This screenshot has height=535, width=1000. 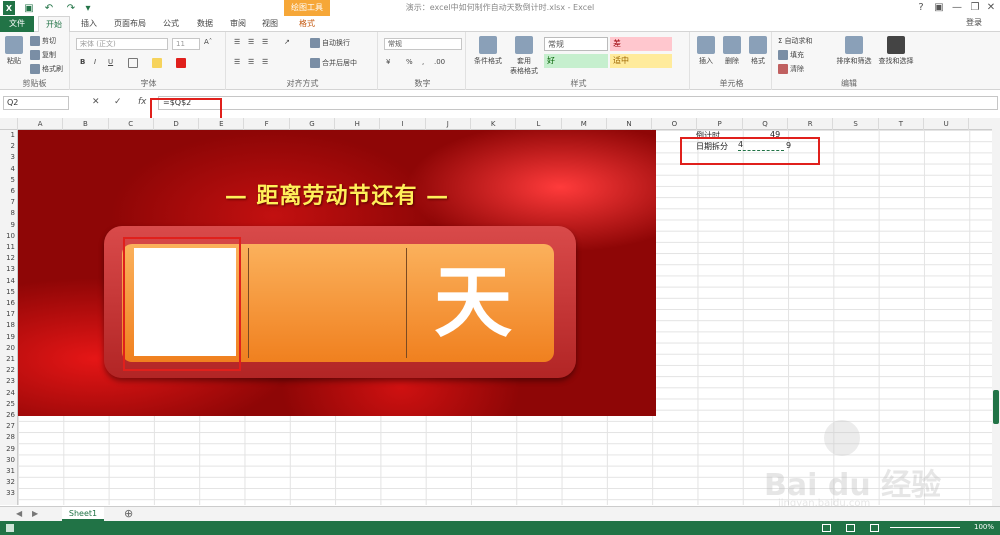 What do you see at coordinates (811, 124) in the screenshot?
I see `column-header: R` at bounding box center [811, 124].